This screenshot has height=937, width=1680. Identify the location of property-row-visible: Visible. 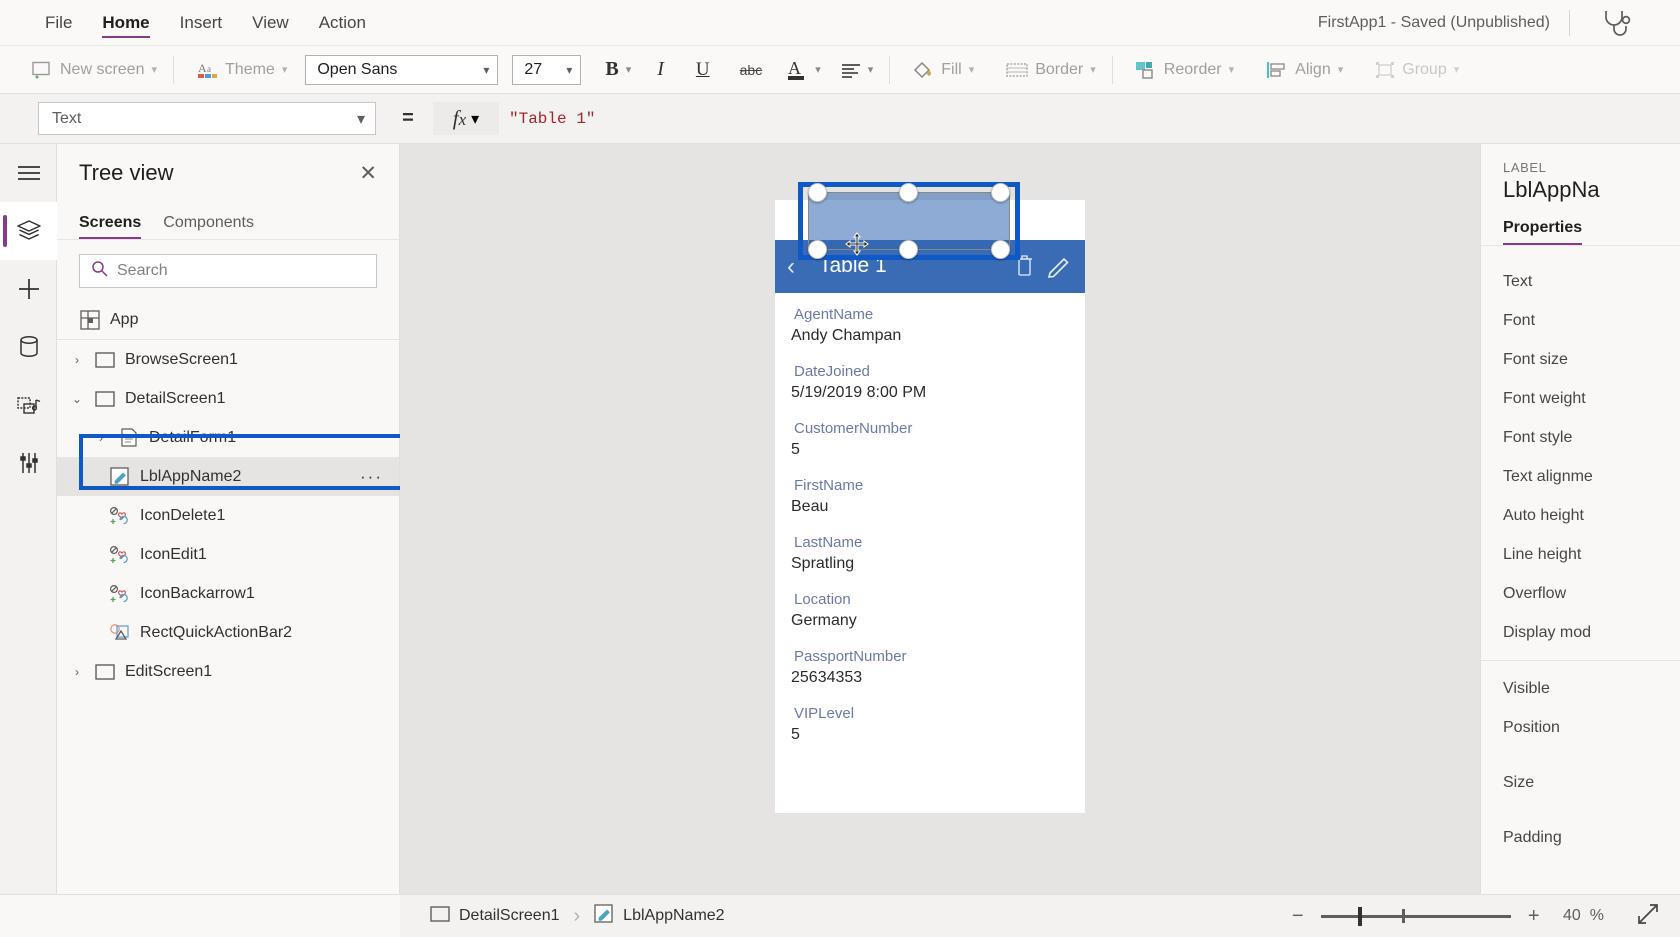
(1580, 688).